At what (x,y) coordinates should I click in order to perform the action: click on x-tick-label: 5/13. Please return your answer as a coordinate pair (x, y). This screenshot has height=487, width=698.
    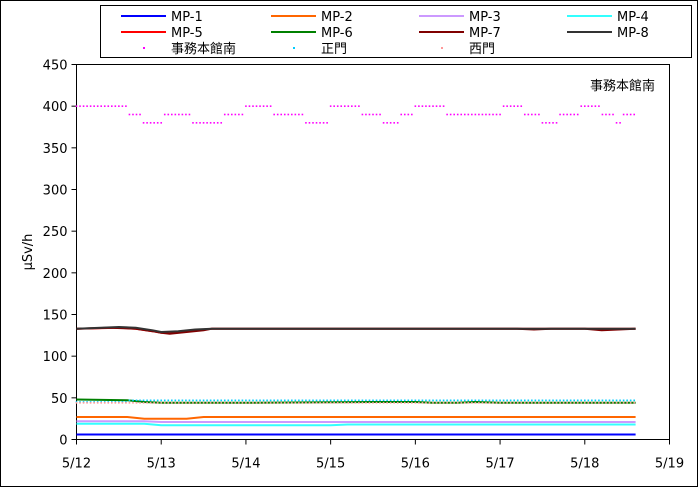
    Looking at the image, I should click on (161, 464).